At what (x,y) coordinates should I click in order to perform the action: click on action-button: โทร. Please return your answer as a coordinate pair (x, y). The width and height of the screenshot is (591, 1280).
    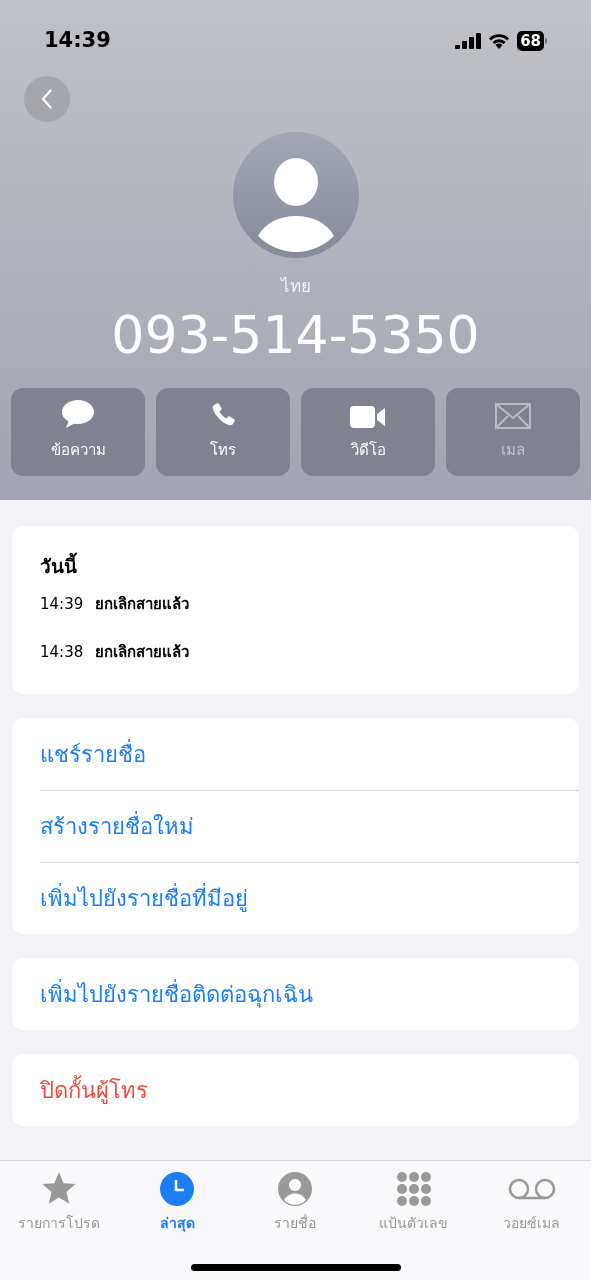
    Looking at the image, I should click on (223, 431).